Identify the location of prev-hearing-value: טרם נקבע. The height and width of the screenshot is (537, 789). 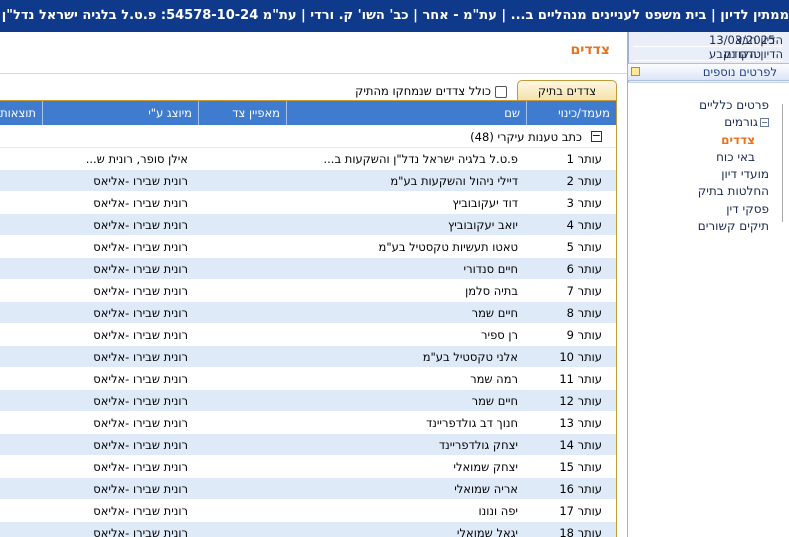
(735, 54).